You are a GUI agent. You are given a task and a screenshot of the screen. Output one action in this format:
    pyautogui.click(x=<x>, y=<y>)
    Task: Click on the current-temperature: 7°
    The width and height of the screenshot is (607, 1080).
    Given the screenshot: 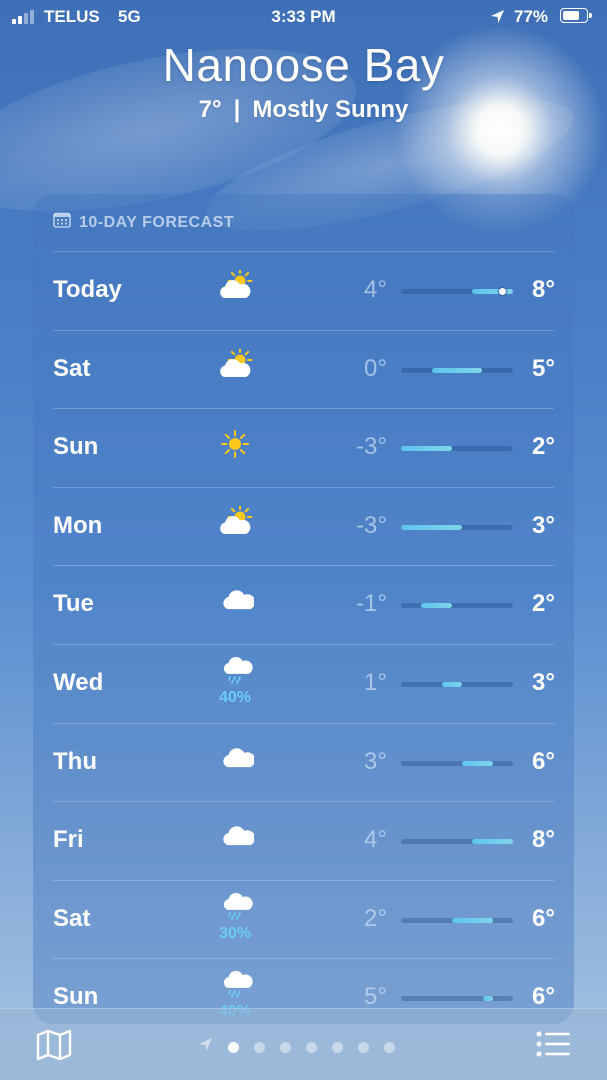 What is the action you would take?
    pyautogui.click(x=210, y=109)
    